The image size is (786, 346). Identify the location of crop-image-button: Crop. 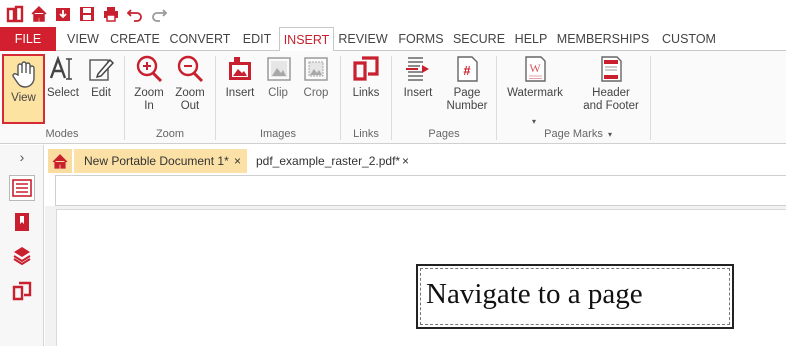
(316, 77).